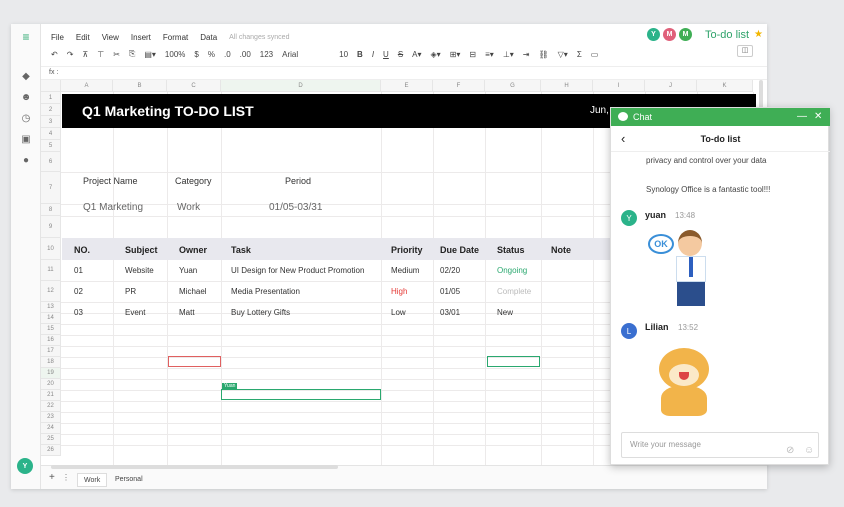 The image size is (844, 507). I want to click on filter-icon: ▽▾, so click(563, 54).